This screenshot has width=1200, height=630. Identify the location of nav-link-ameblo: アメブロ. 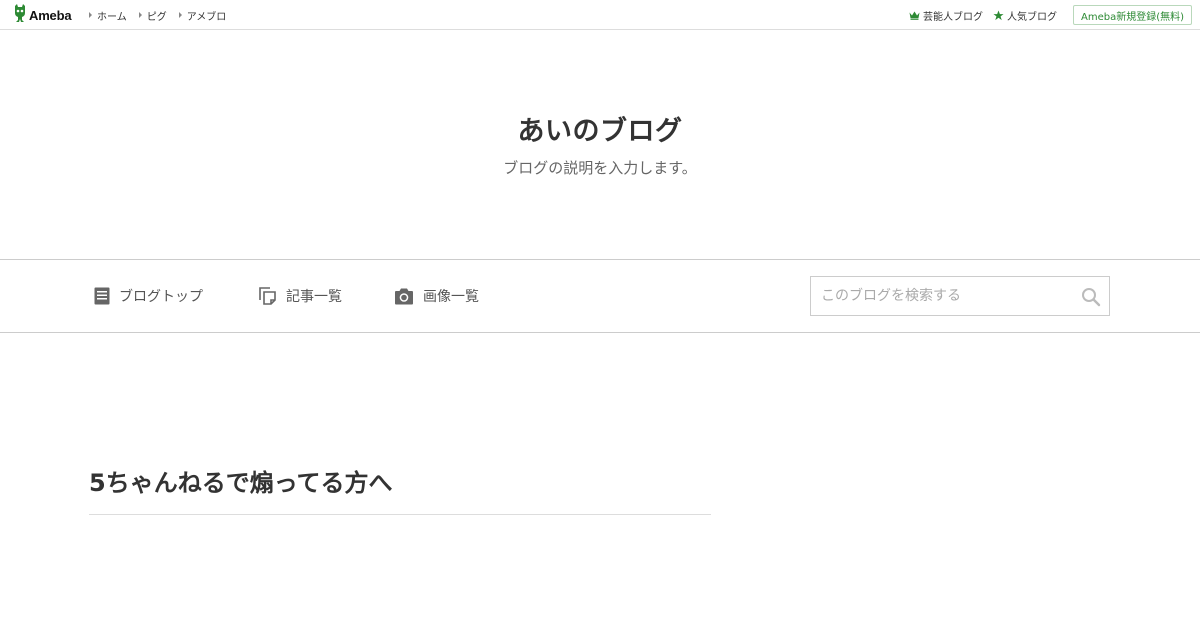
(202, 15).